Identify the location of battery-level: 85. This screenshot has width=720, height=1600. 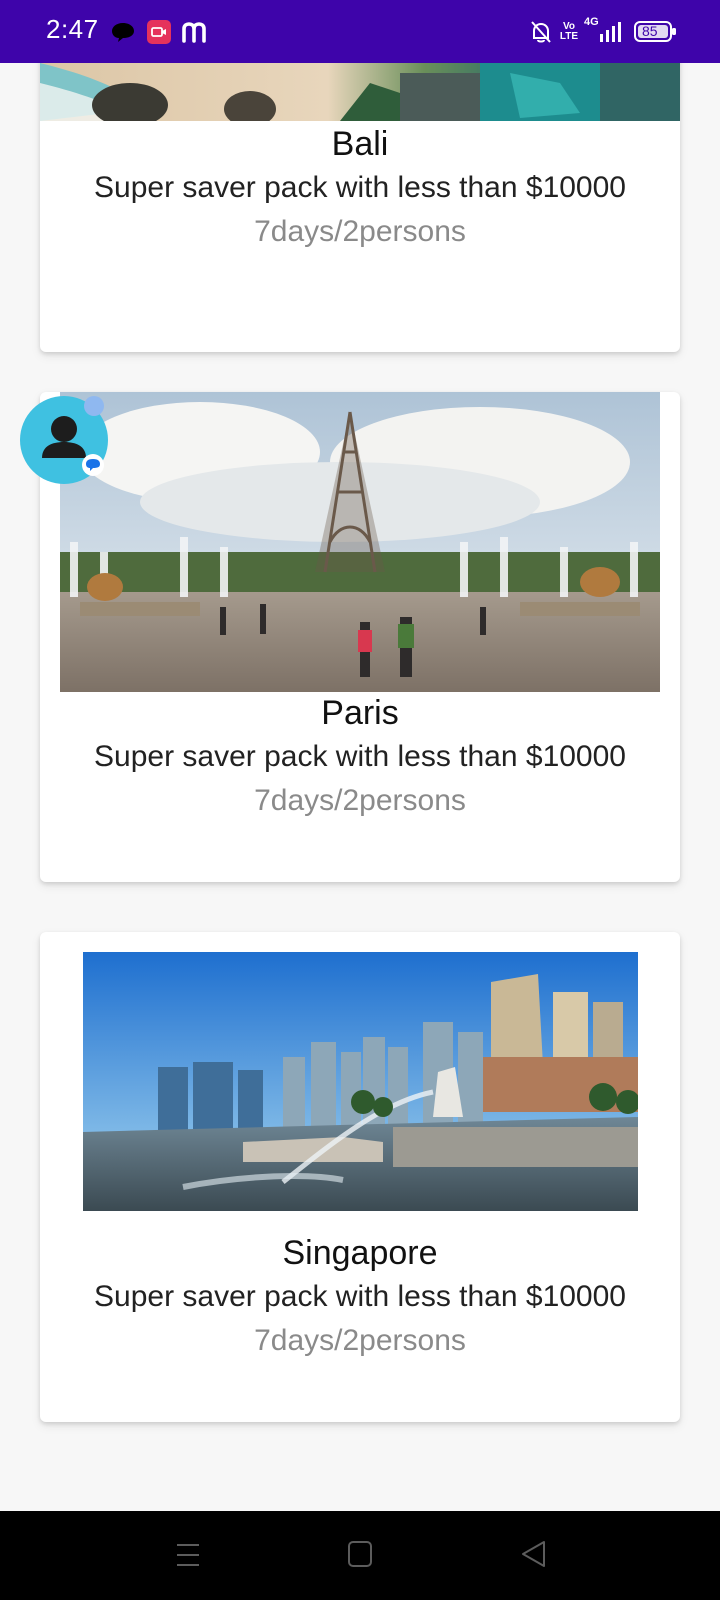
(650, 31).